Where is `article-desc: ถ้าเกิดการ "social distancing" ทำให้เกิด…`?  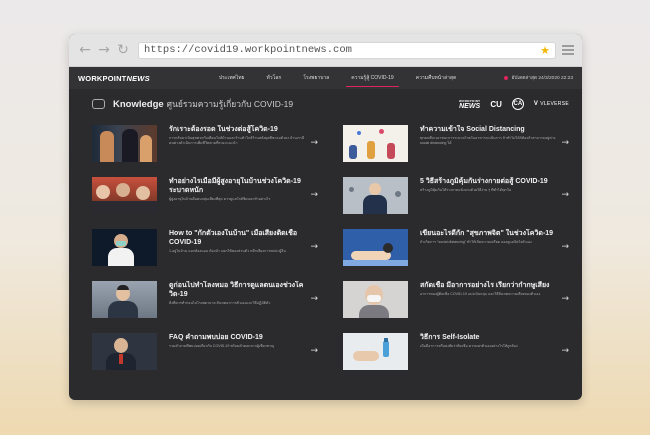 article-desc: ถ้าเกิดการ "social distancing" ทำให้เกิด… is located at coordinates (476, 242).